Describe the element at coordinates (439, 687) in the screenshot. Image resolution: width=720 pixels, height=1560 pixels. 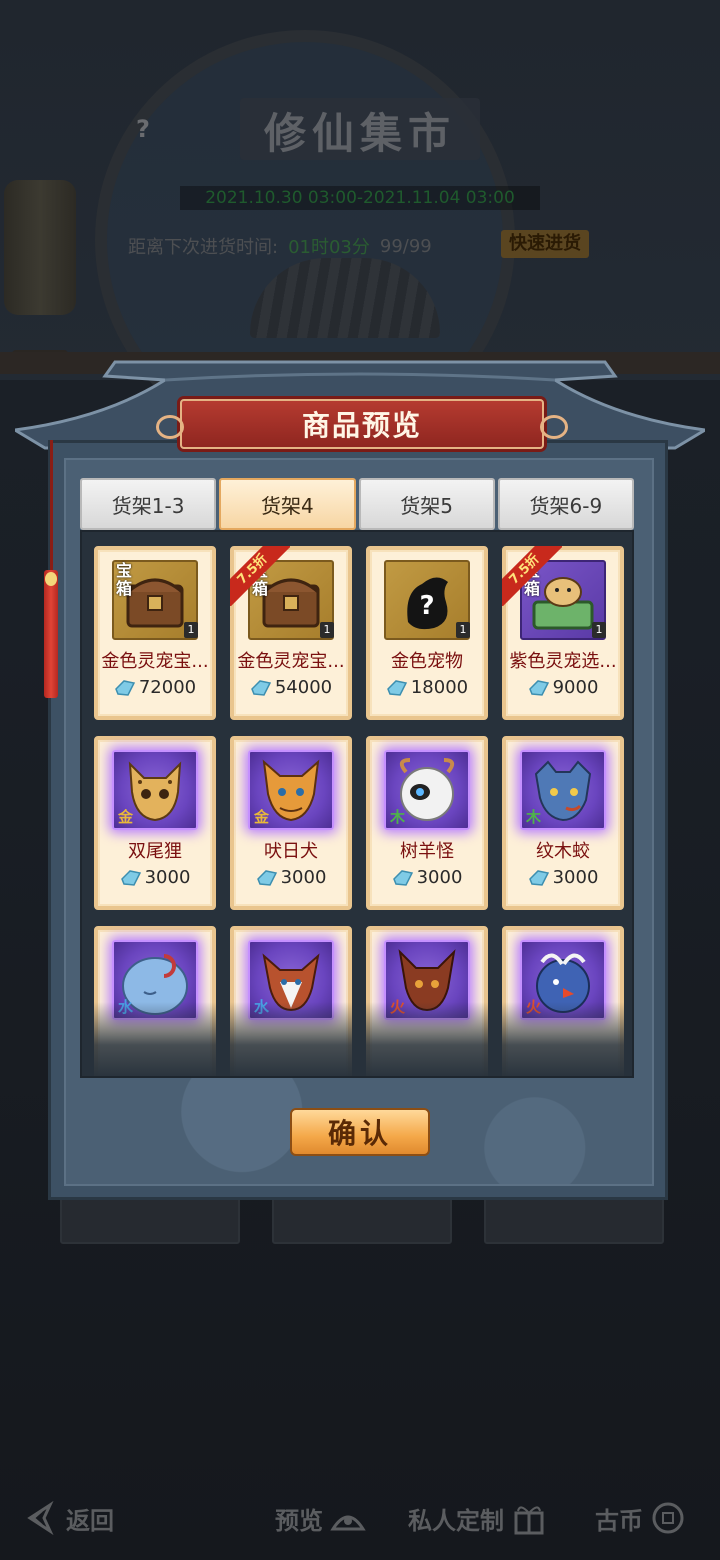
I see `price-value: 18000` at that location.